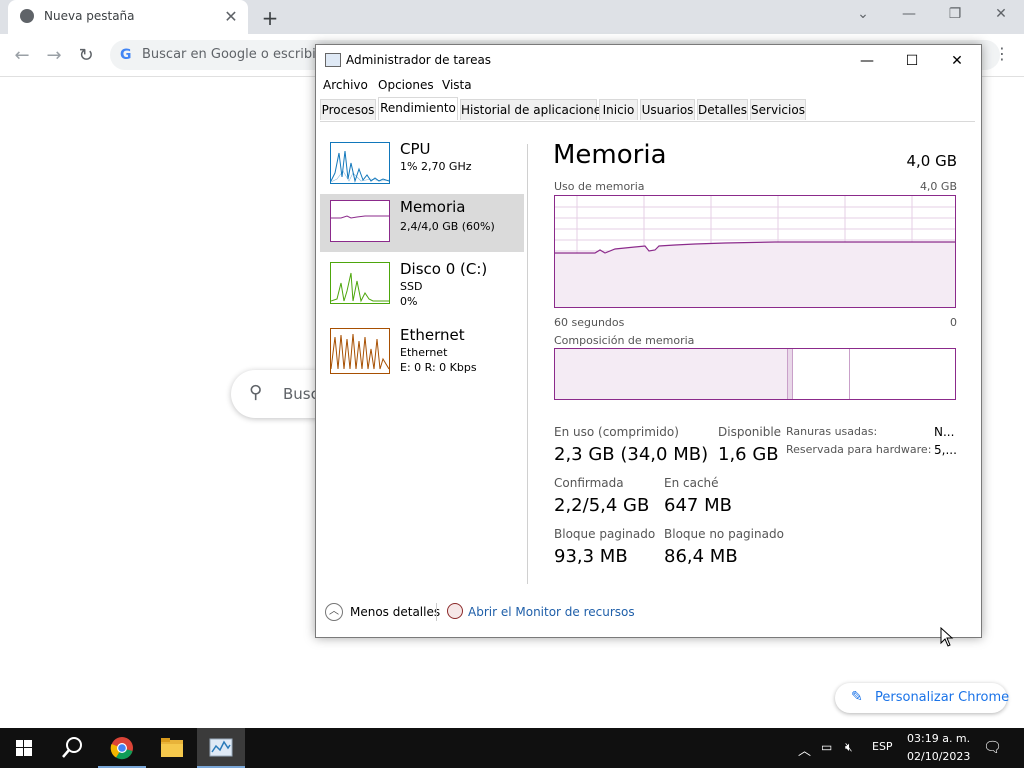 This screenshot has width=1024, height=771. Describe the element at coordinates (444, 269) in the screenshot. I see `sidebar-disco-name: Disco 0 (C:)` at that location.